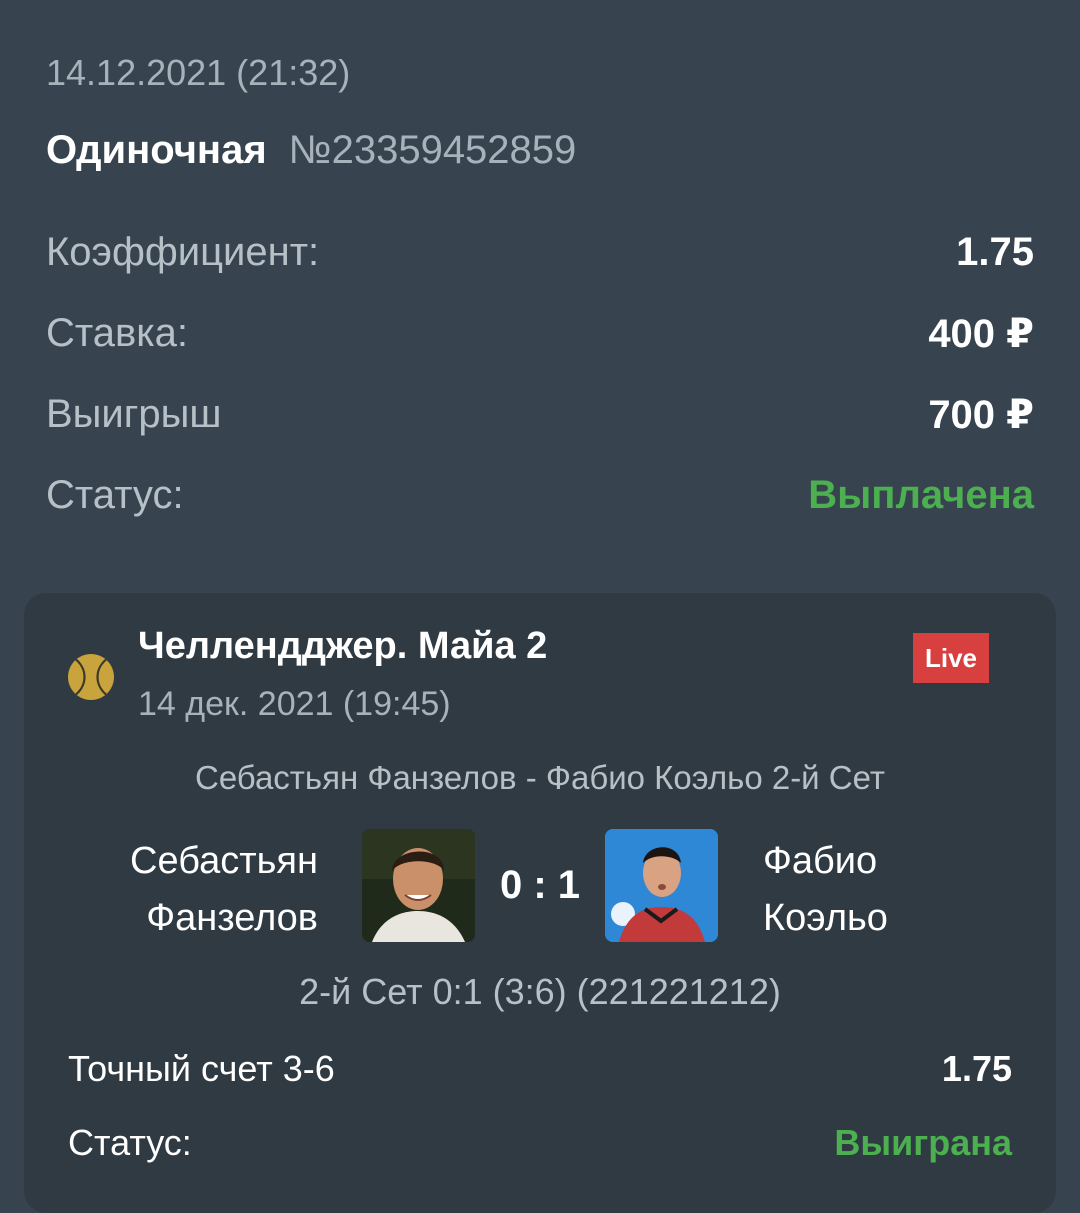 Image resolution: width=1080 pixels, height=1213 pixels. I want to click on outcome-value: 1.75, so click(976, 1068).